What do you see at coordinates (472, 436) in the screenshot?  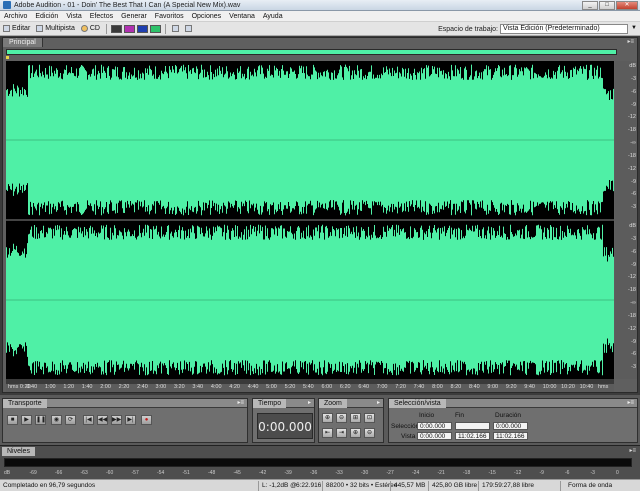 I see `view-end-field: 11:02.166` at bounding box center [472, 436].